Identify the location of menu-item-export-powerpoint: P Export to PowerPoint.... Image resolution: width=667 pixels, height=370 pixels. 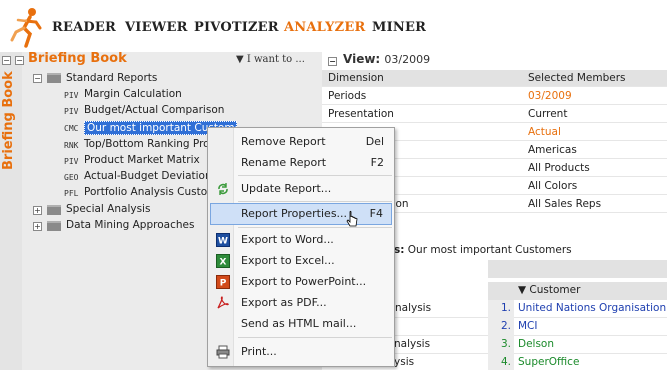
(301, 282).